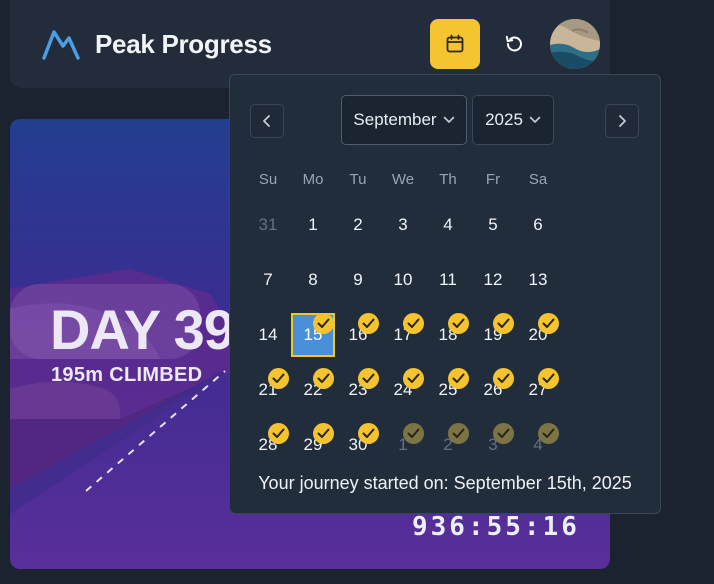 This screenshot has height=584, width=714. I want to click on calendar-button, so click(455, 44).